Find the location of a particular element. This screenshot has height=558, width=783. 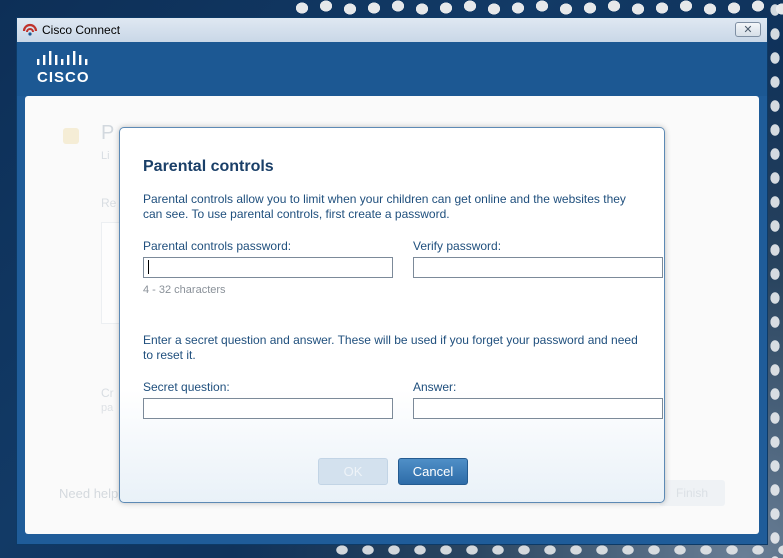

verify-password-field is located at coordinates (538, 267).